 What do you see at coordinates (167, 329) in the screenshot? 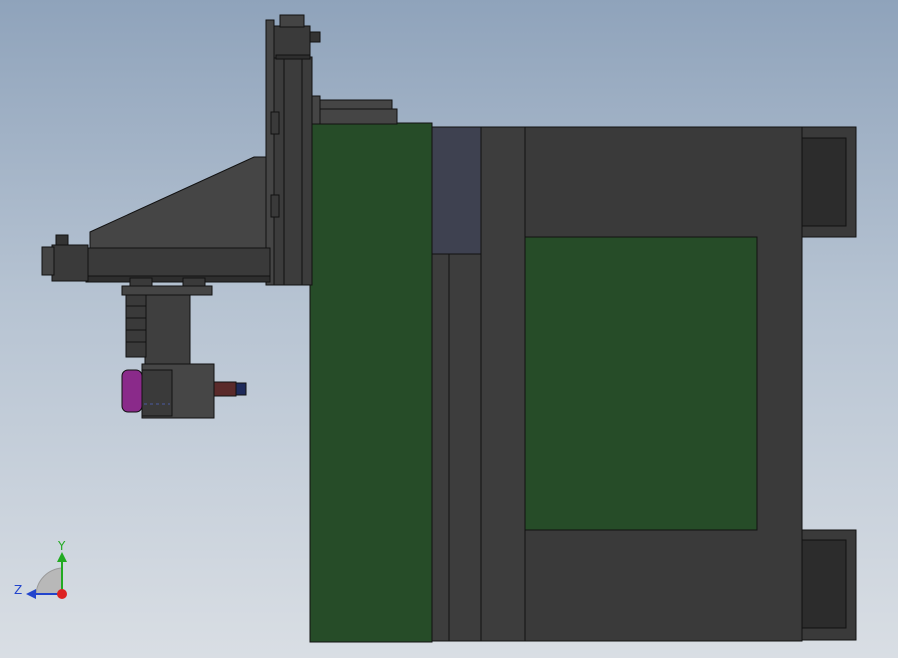
I see `hanger-body` at bounding box center [167, 329].